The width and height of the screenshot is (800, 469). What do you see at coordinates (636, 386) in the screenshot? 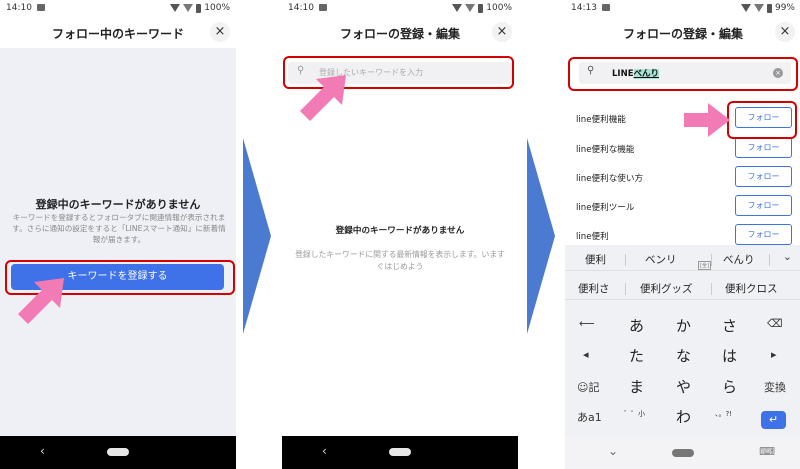
I see `kana-key: ま` at bounding box center [636, 386].